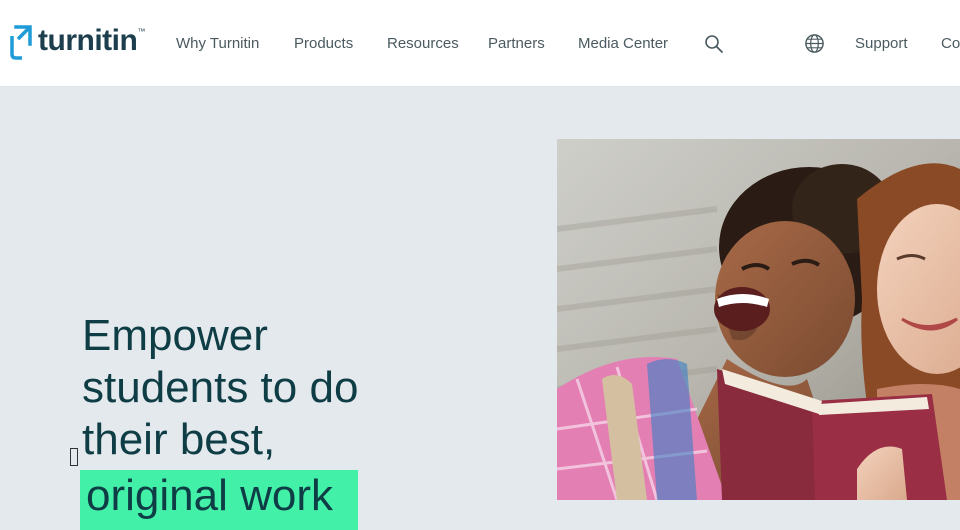 This screenshot has width=960, height=530. Describe the element at coordinates (209, 495) in the screenshot. I see `hero-highlight-text: original work` at that location.